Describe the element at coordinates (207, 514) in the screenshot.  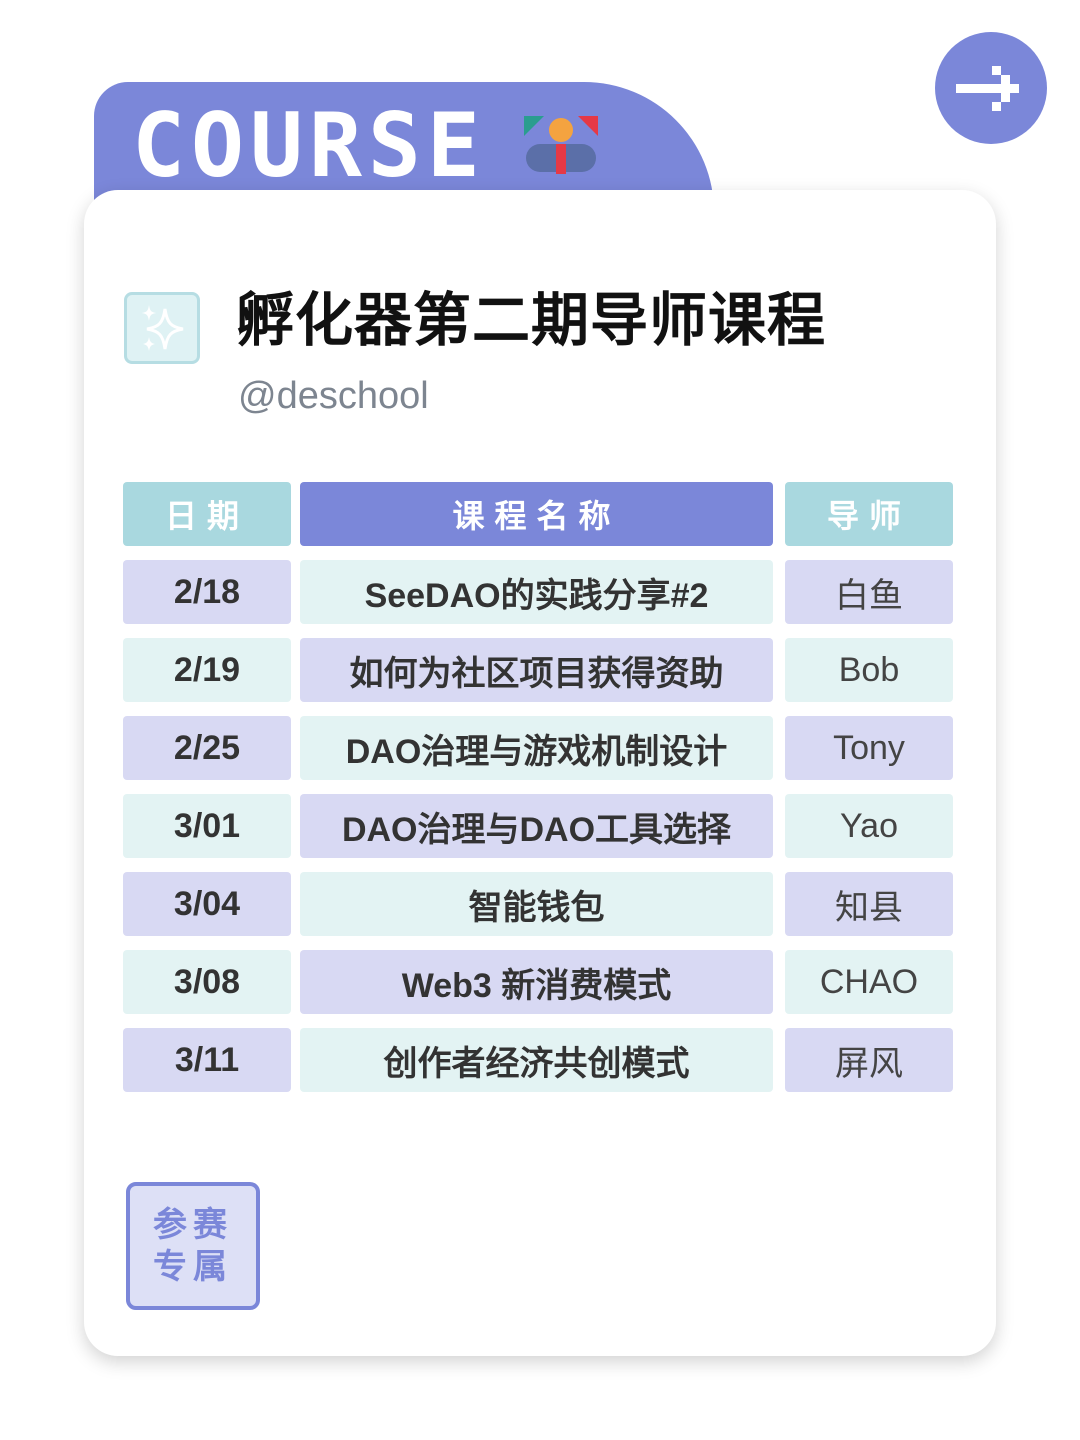
I see `header-date: 日期` at that location.